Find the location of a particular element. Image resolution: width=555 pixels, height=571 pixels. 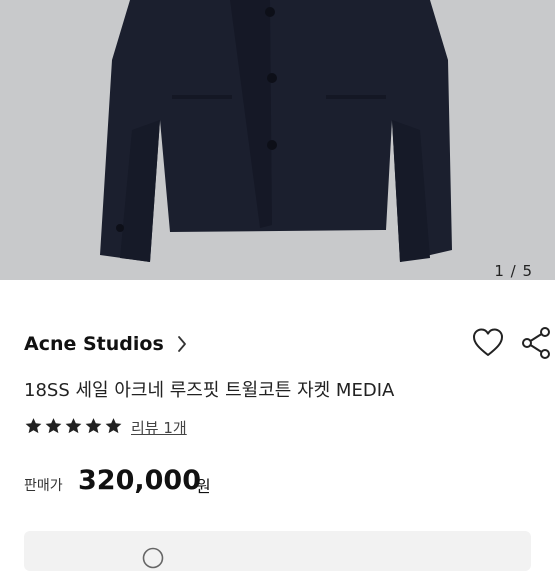

coupon-banner is located at coordinates (277, 551).